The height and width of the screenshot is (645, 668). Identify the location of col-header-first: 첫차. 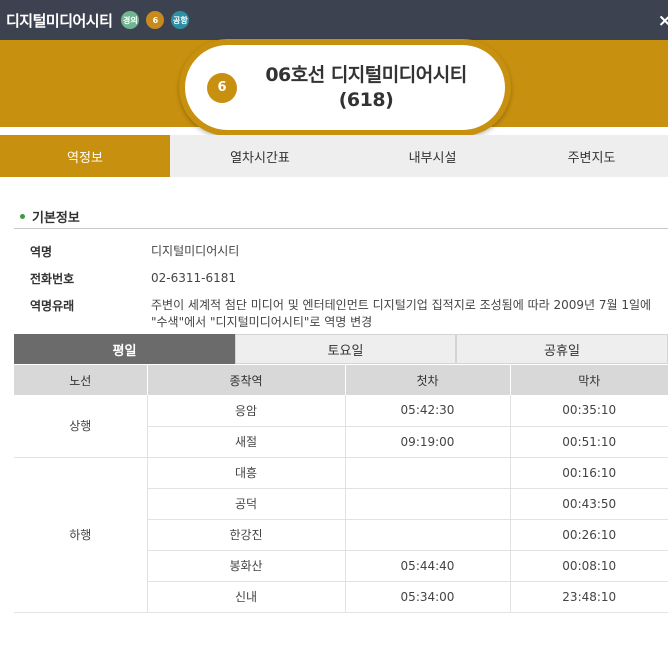
(427, 380).